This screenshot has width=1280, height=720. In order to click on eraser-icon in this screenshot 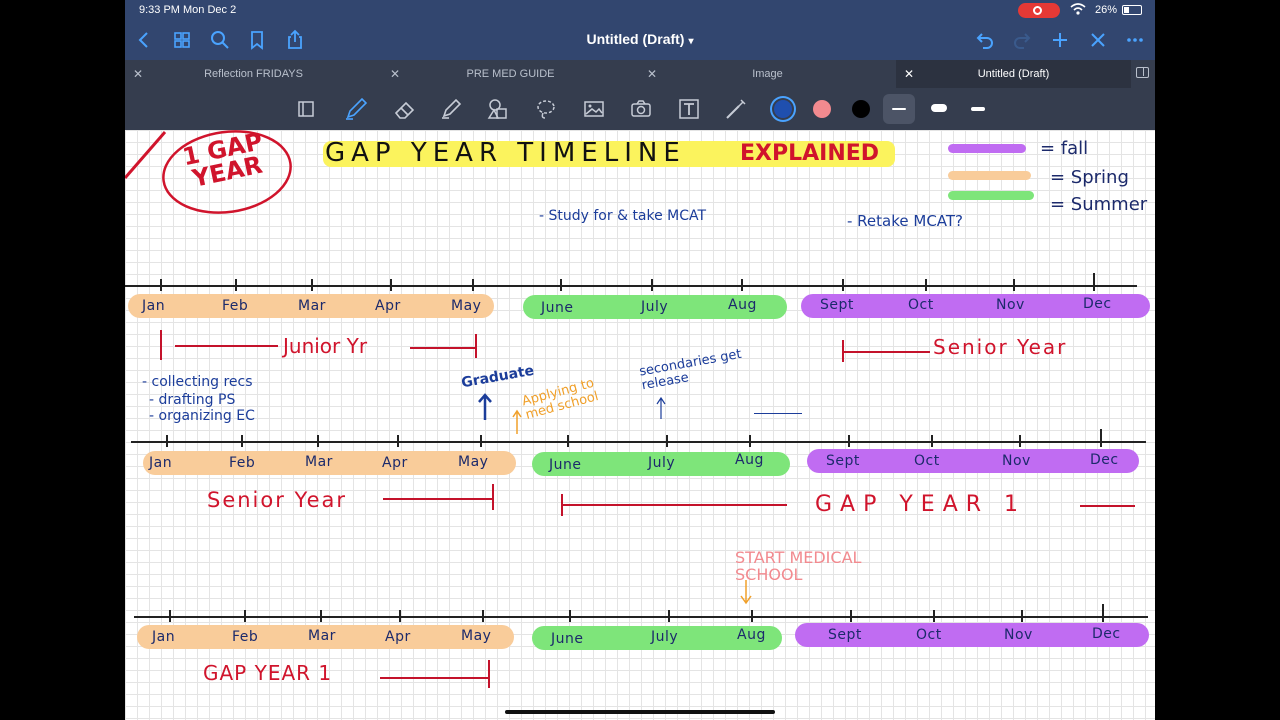, I will do `click(405, 109)`.